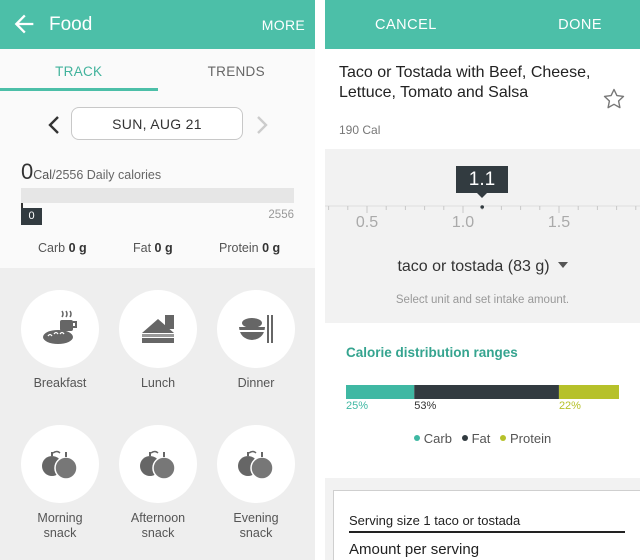 The image size is (640, 560). Describe the element at coordinates (487, 532) in the screenshot. I see `nutrition-divider` at that location.